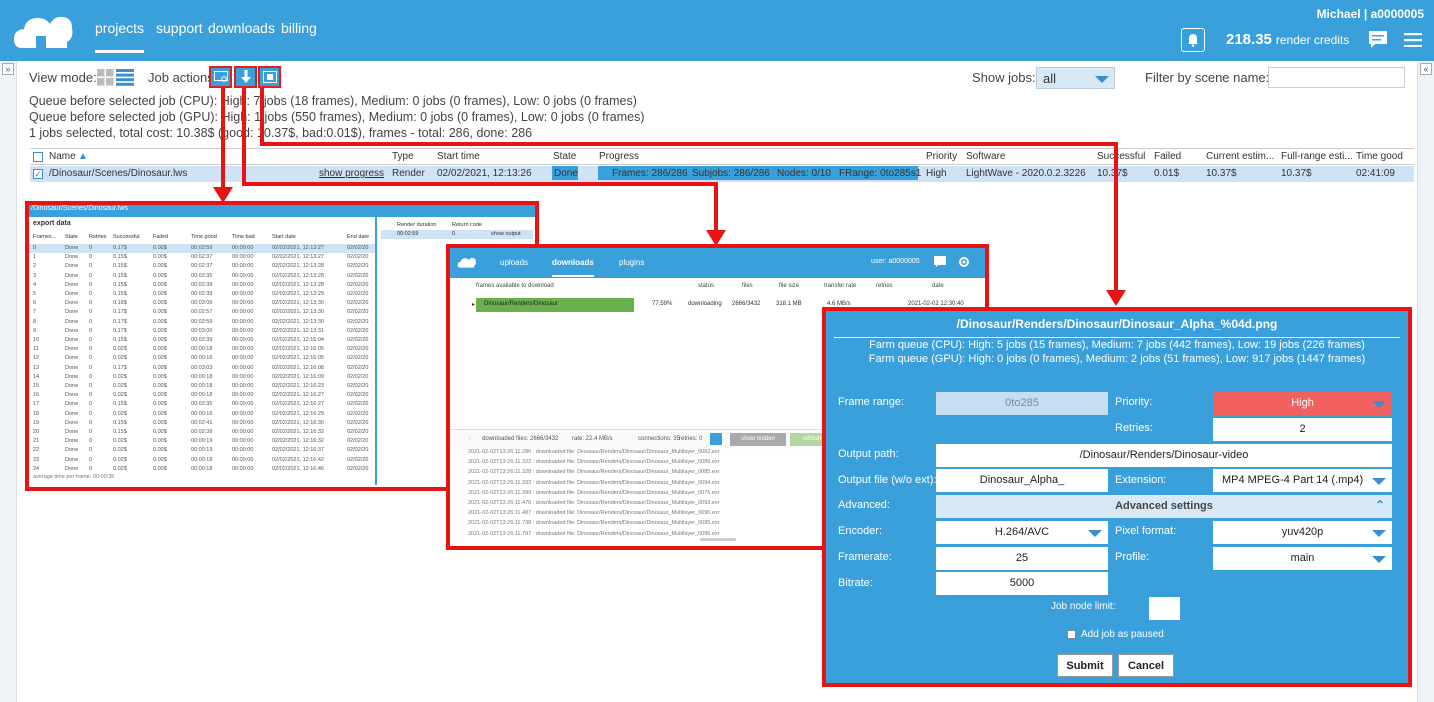 The width and height of the screenshot is (1434, 702). What do you see at coordinates (38, 157) in the screenshot?
I see `select-all-checkbox` at bounding box center [38, 157].